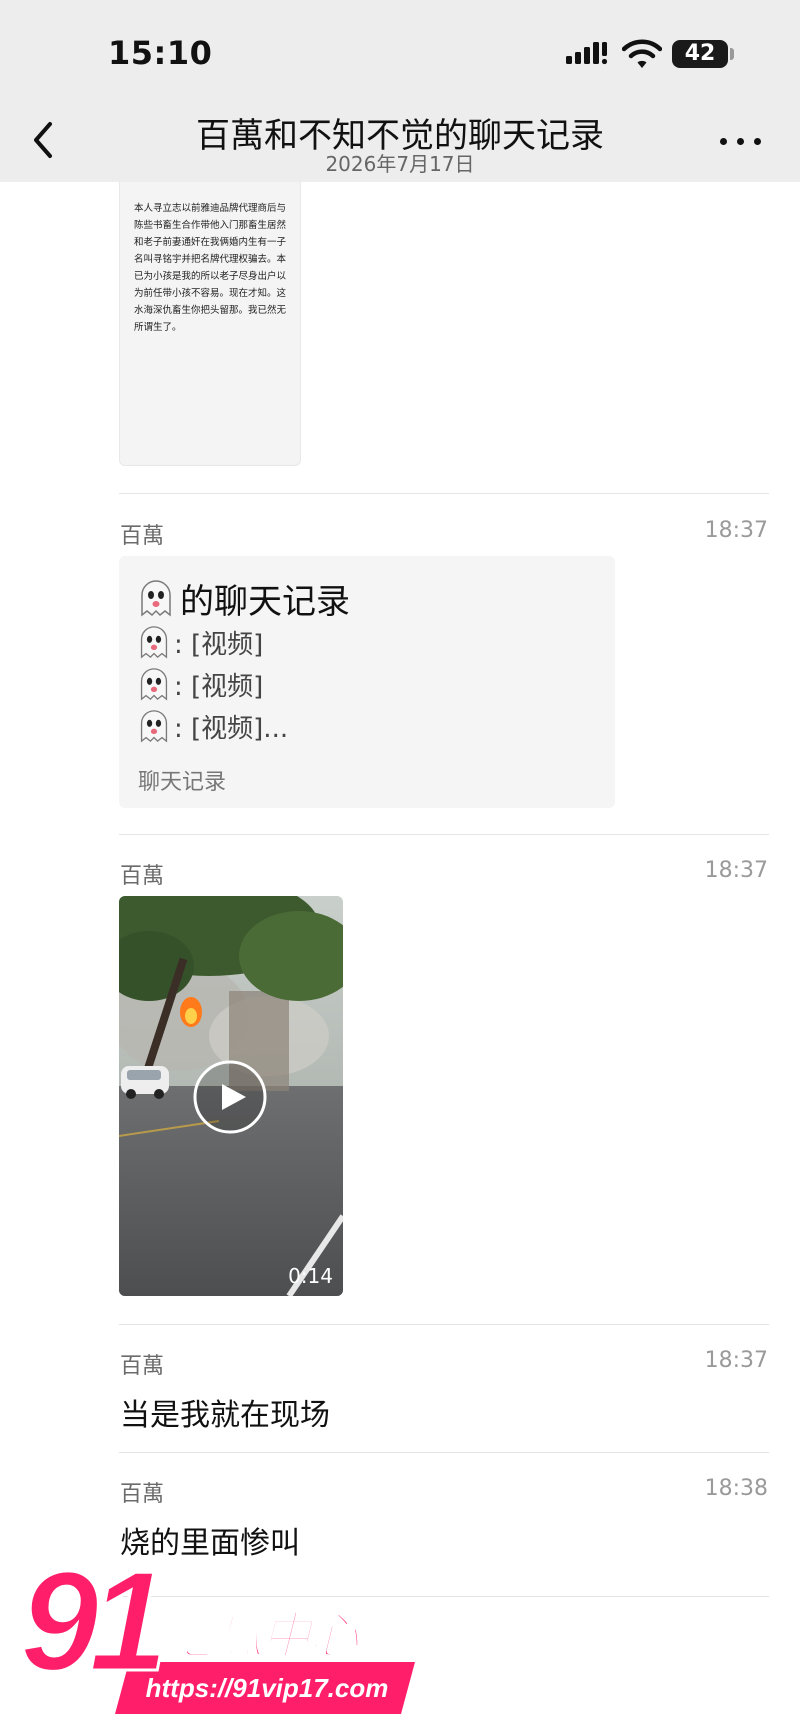 This screenshot has width=800, height=1735. I want to click on more-button, so click(741, 141).